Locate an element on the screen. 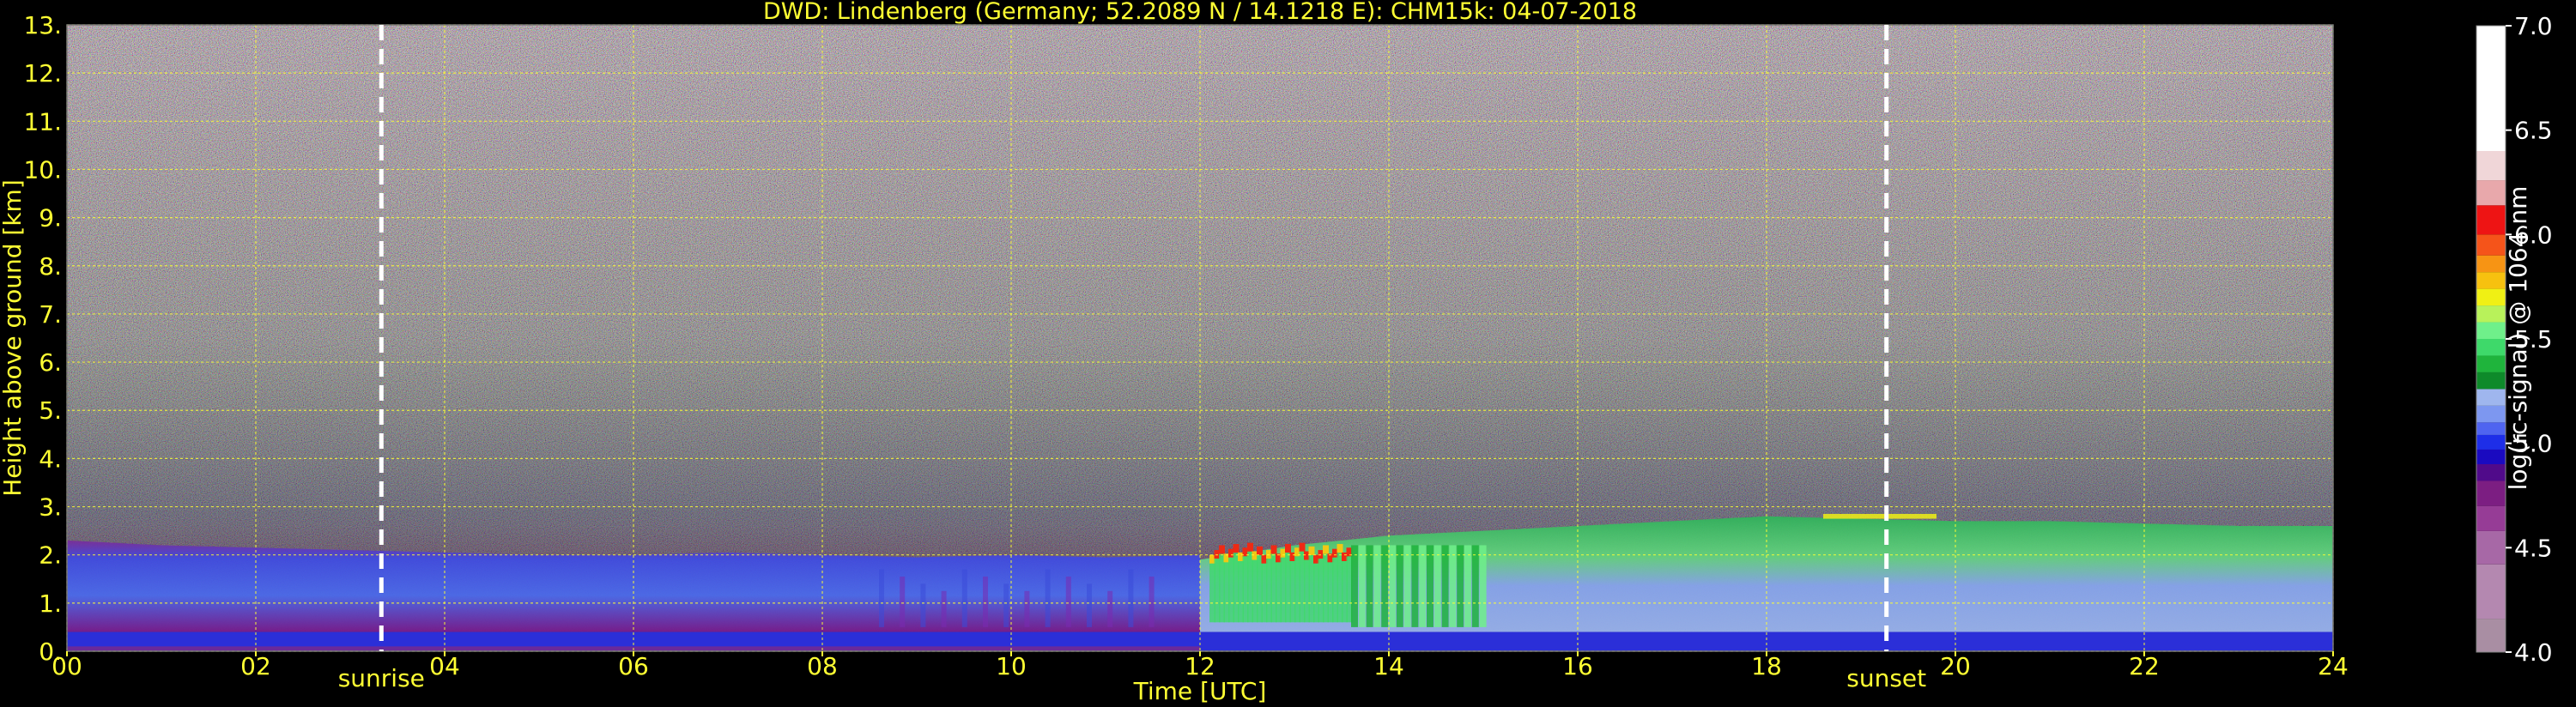 The image size is (2576, 707). y-tick-label: 12. is located at coordinates (42, 74).